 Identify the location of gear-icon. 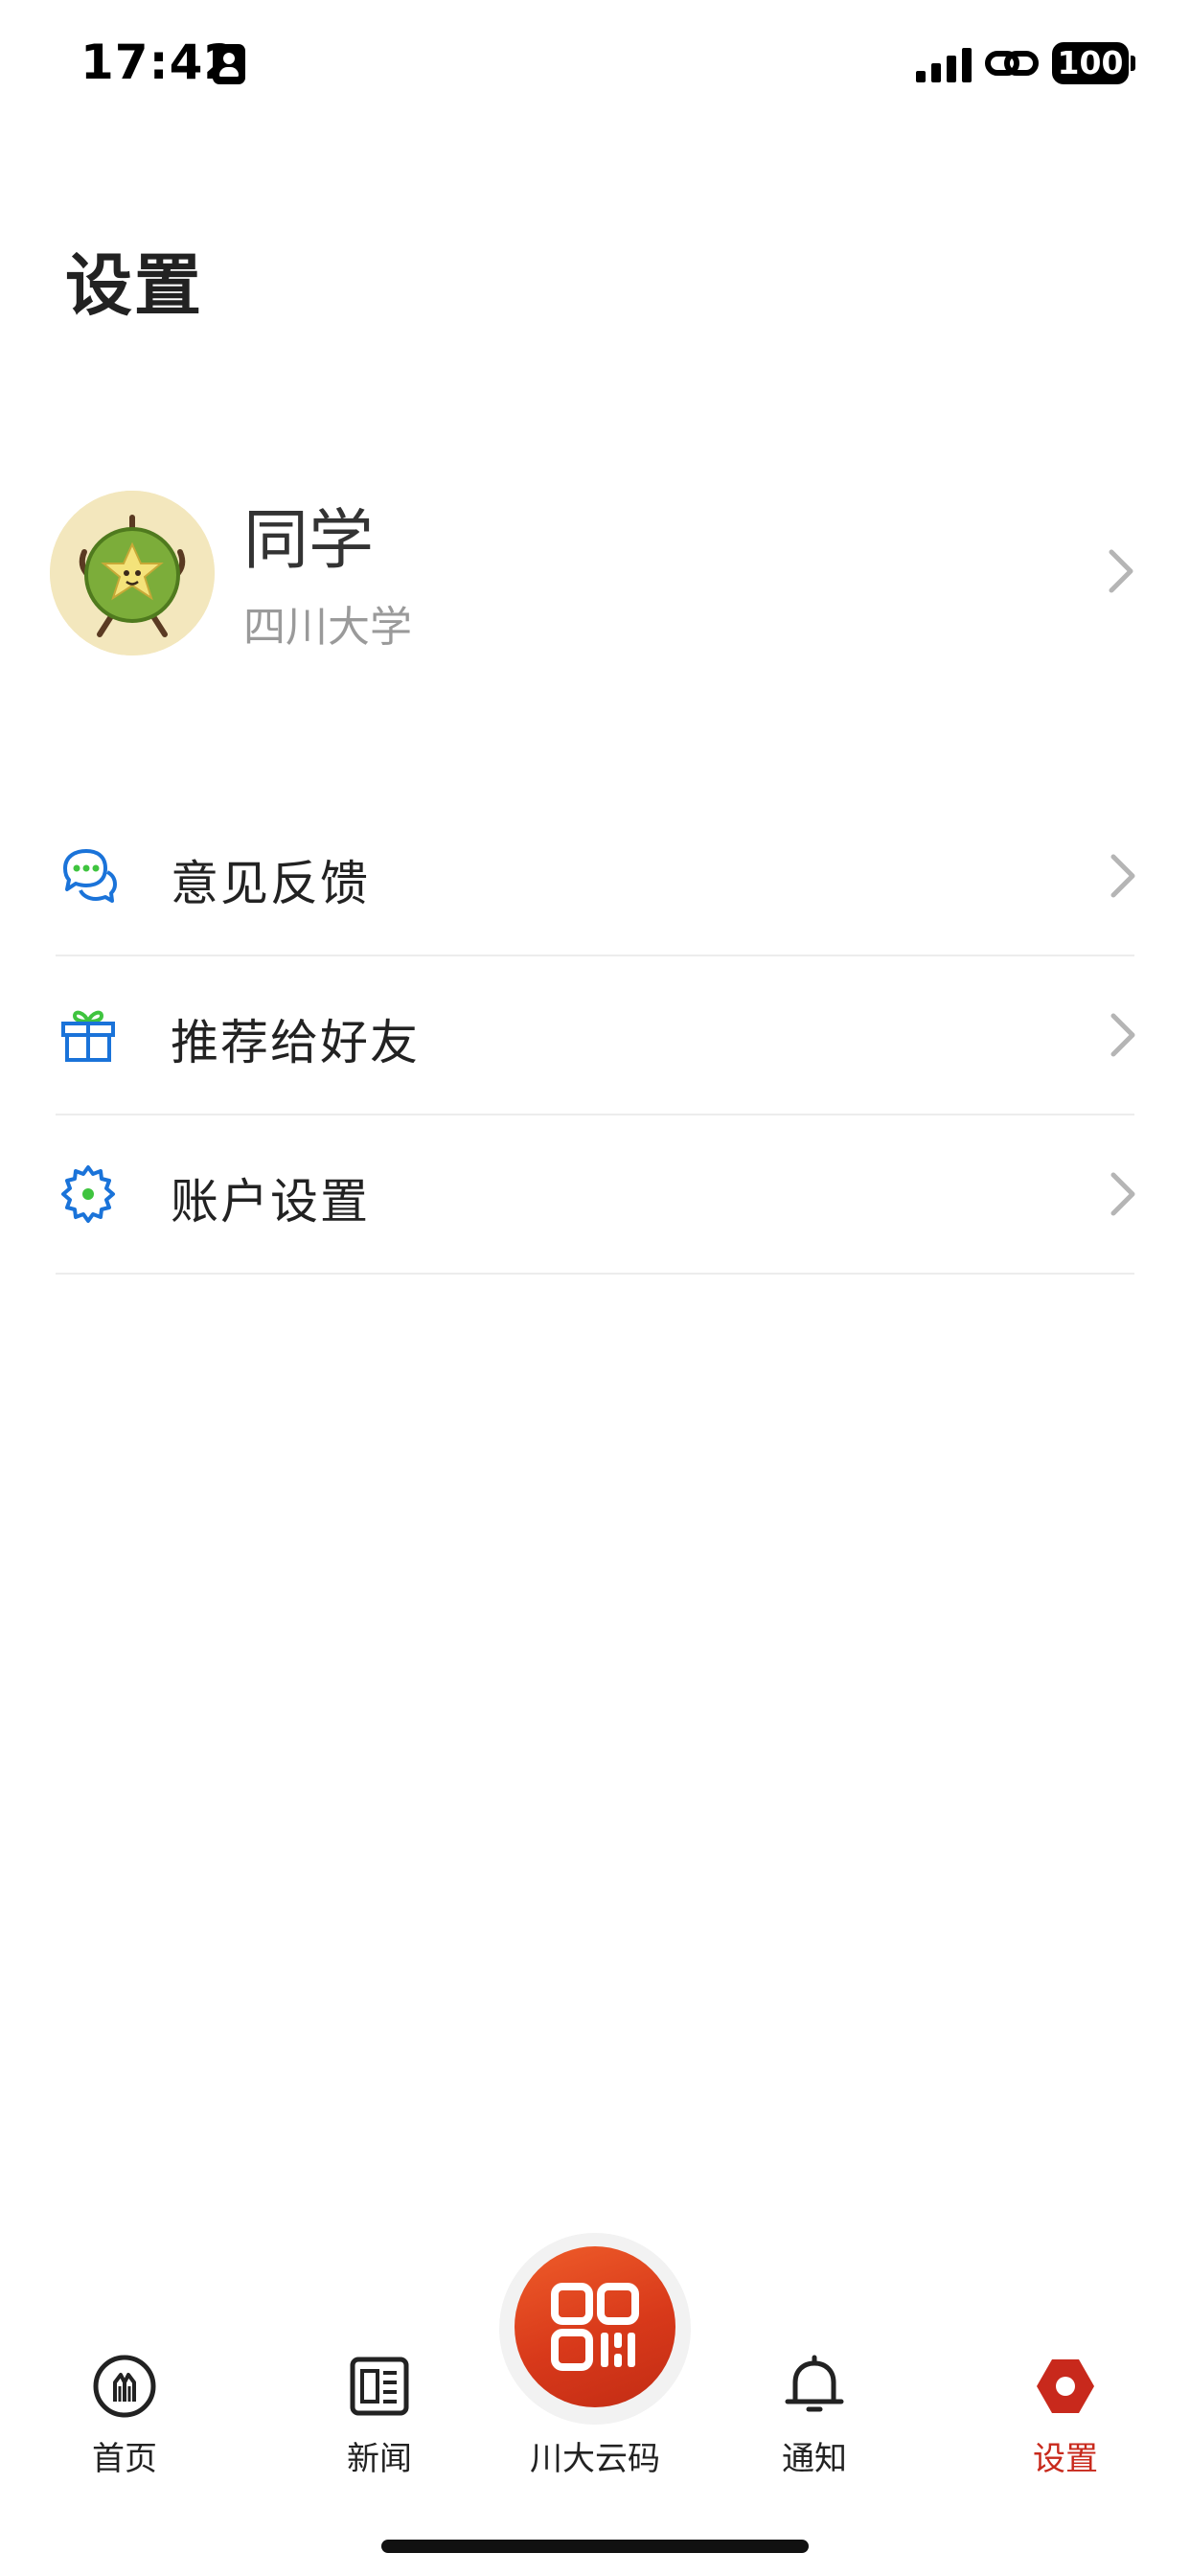
(88, 1194).